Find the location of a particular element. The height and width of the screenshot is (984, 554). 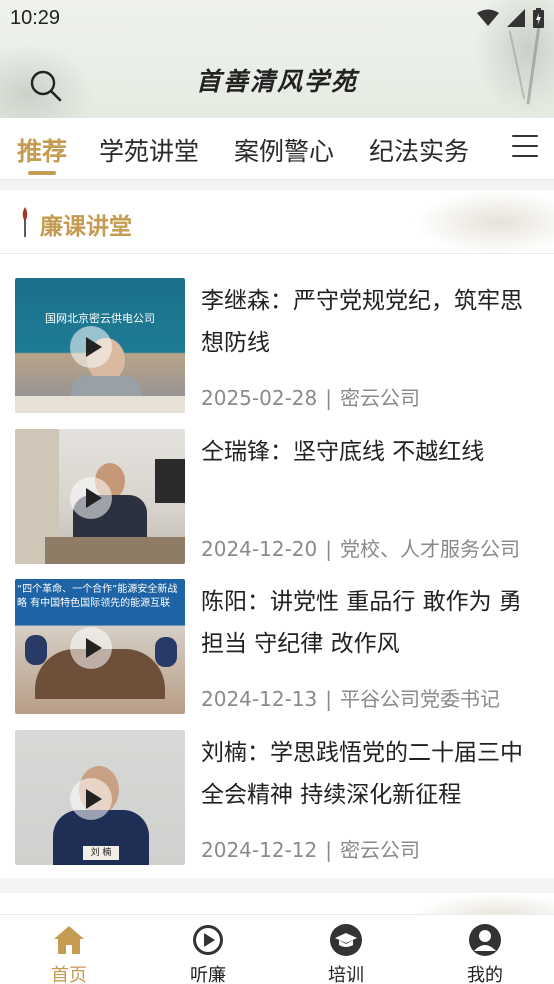

nav-home: 首页 is located at coordinates (69, 953).